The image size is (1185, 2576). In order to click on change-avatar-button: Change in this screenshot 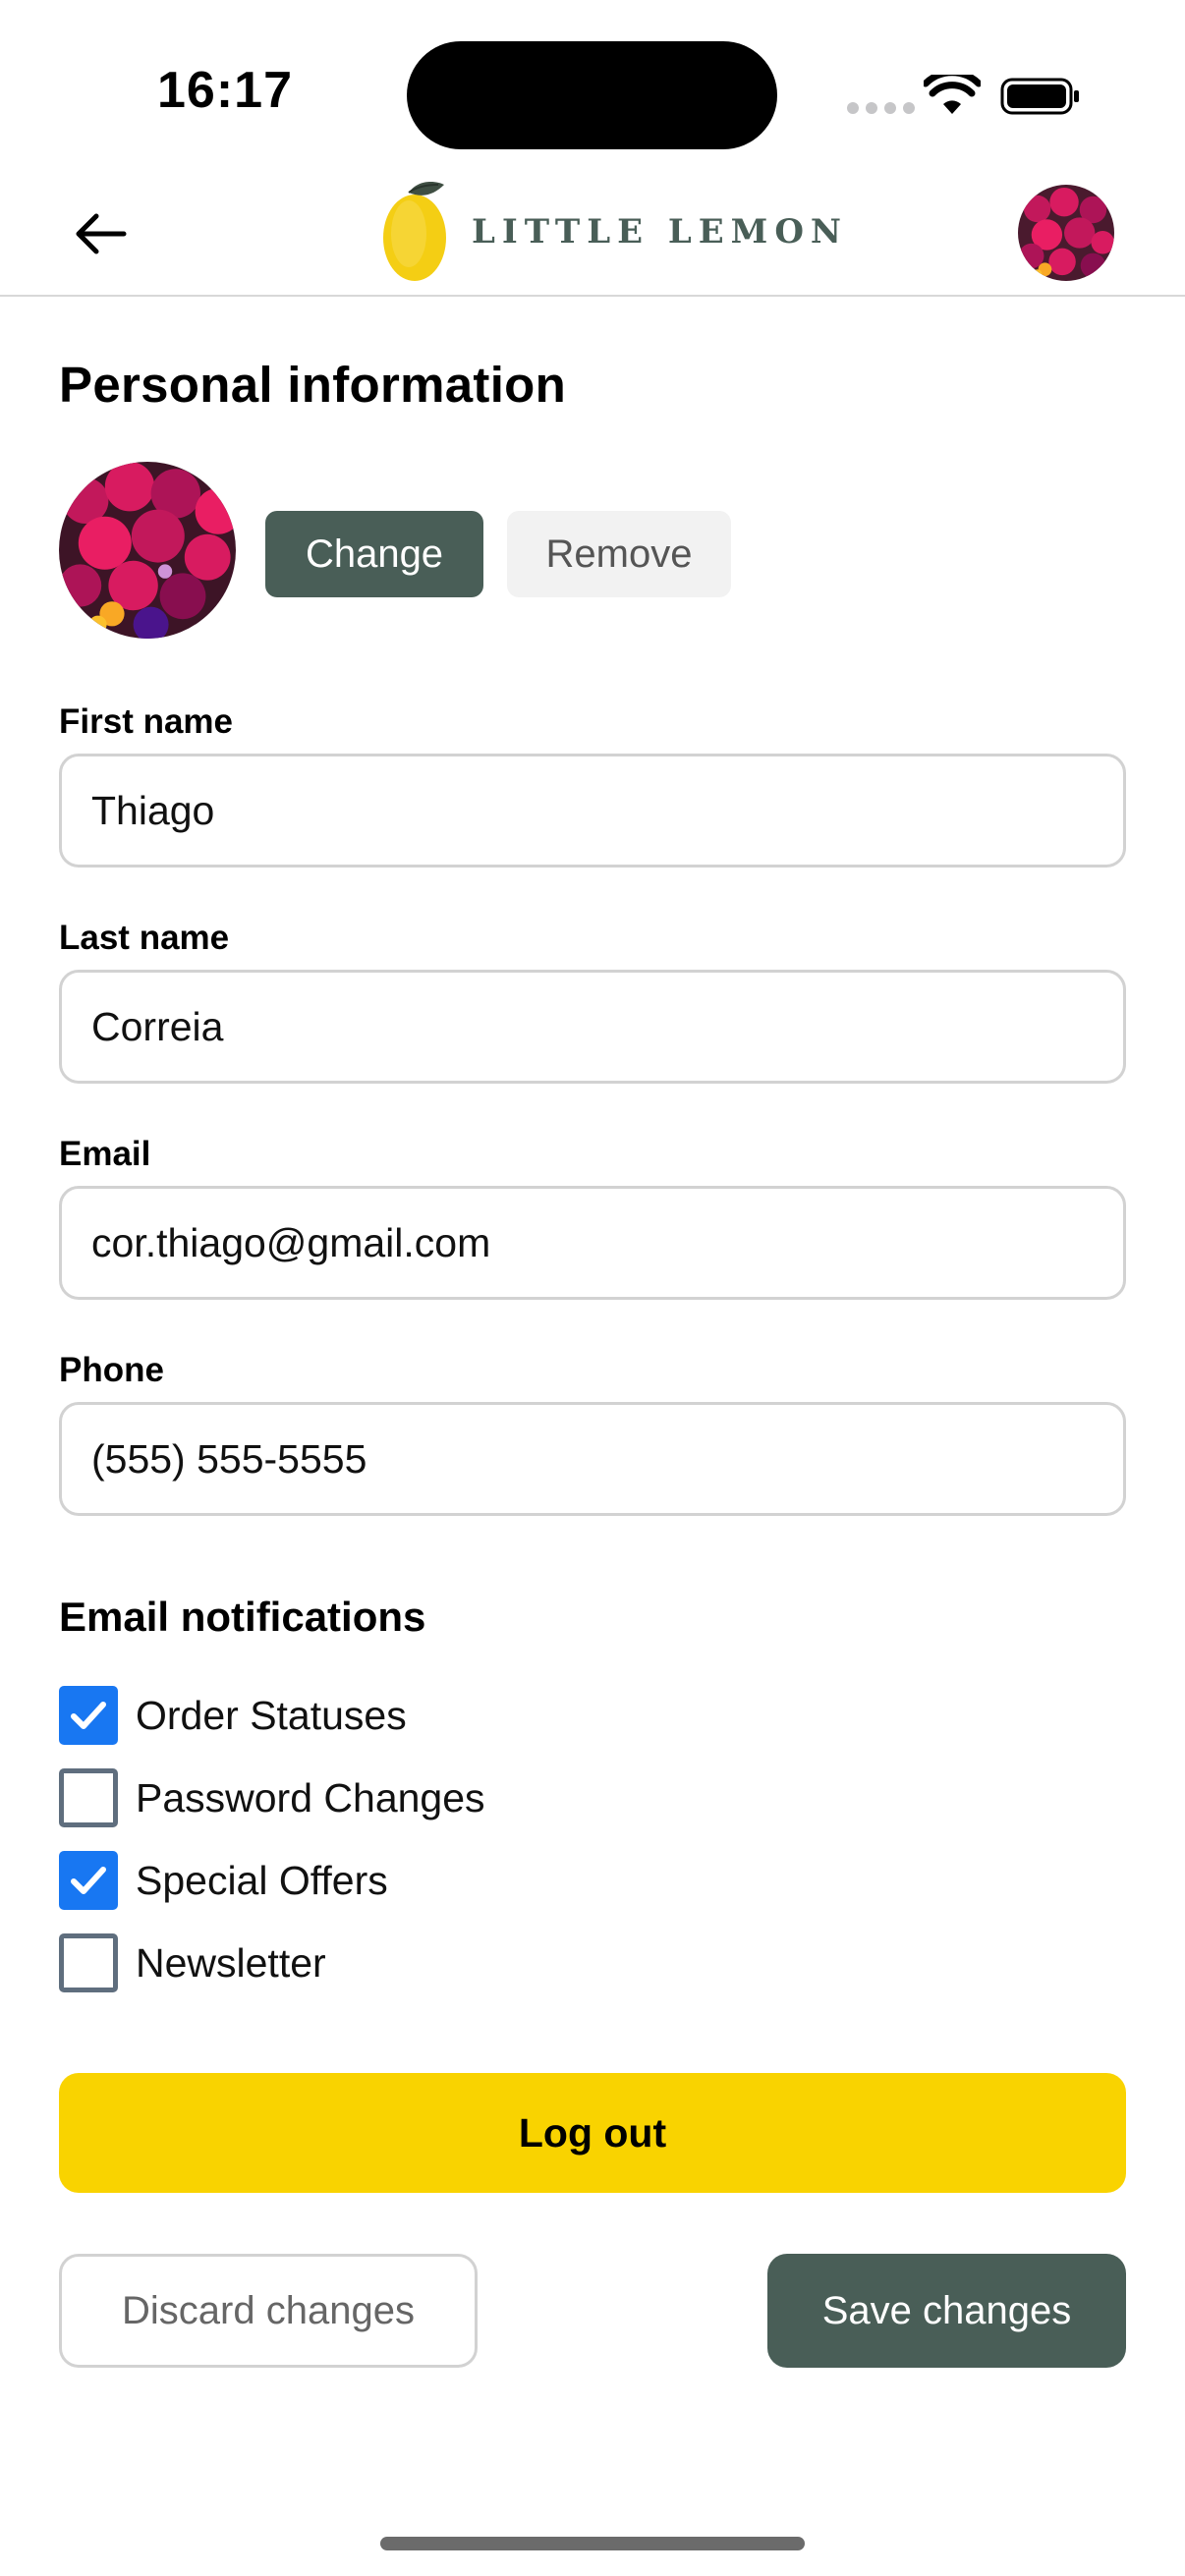, I will do `click(374, 554)`.